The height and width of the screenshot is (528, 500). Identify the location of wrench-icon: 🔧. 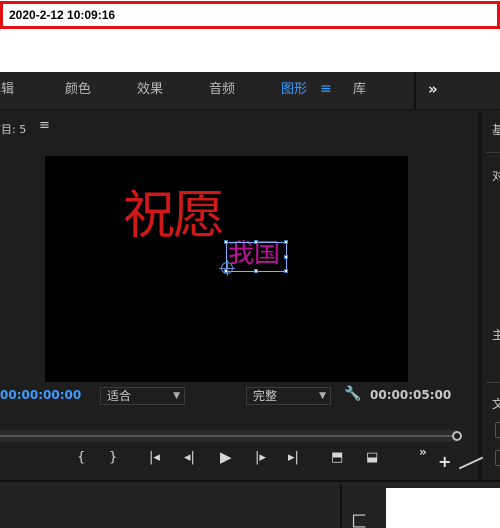
(352, 394).